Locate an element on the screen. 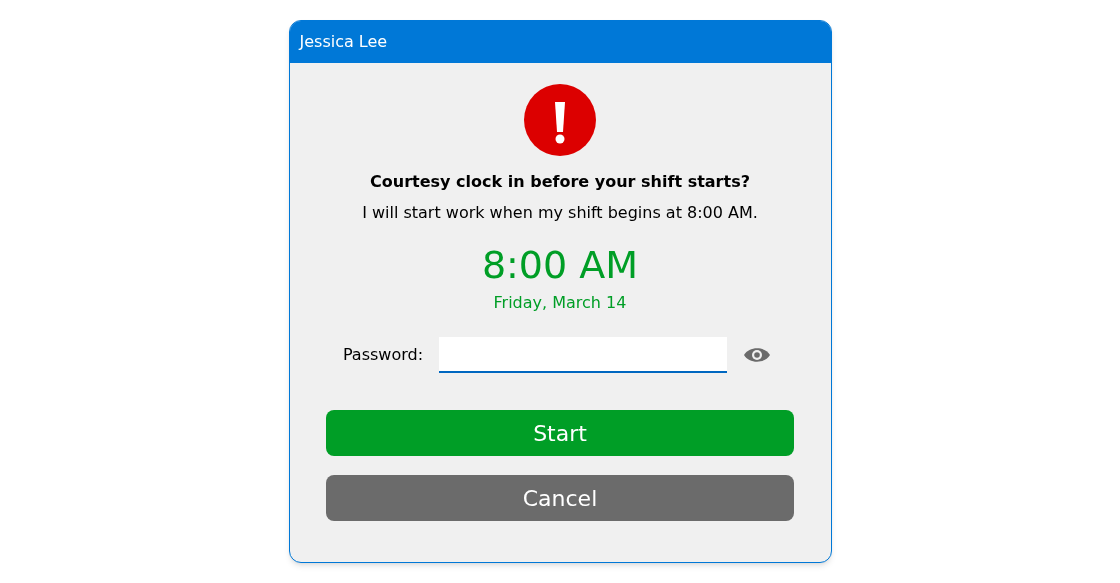 The image size is (1120, 583). password-field is located at coordinates (583, 355).